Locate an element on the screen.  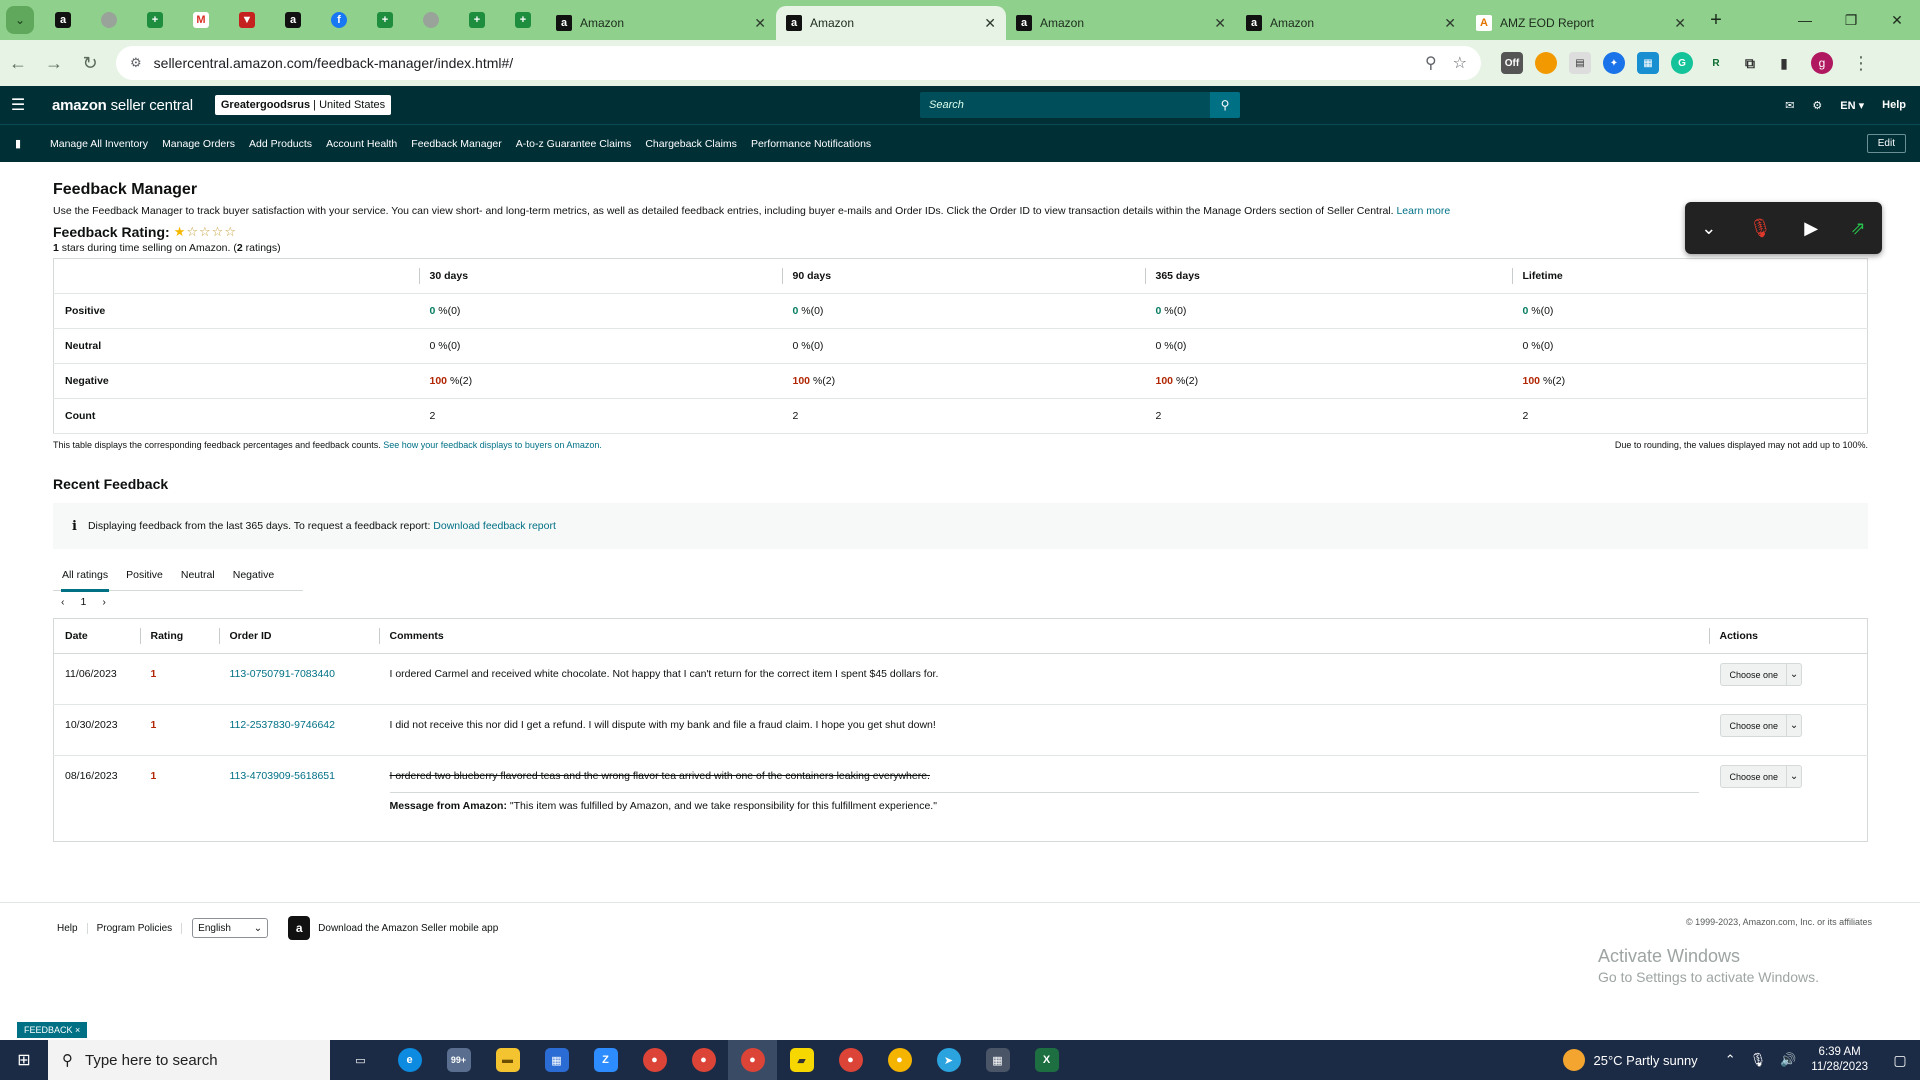
chevron-right-icon: › is located at coordinates (104, 602).